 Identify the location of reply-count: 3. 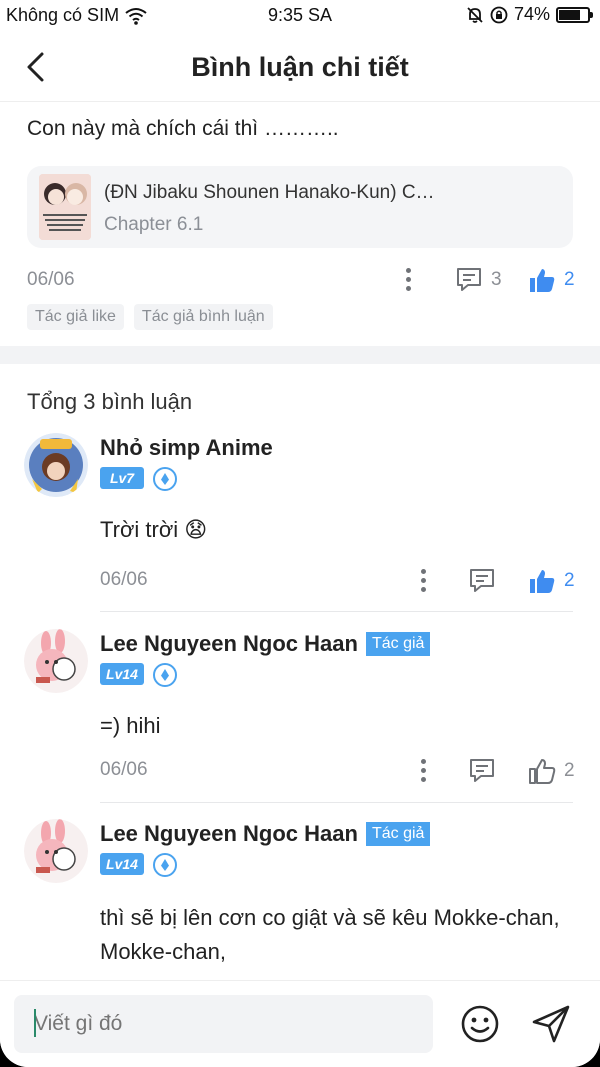
(496, 279).